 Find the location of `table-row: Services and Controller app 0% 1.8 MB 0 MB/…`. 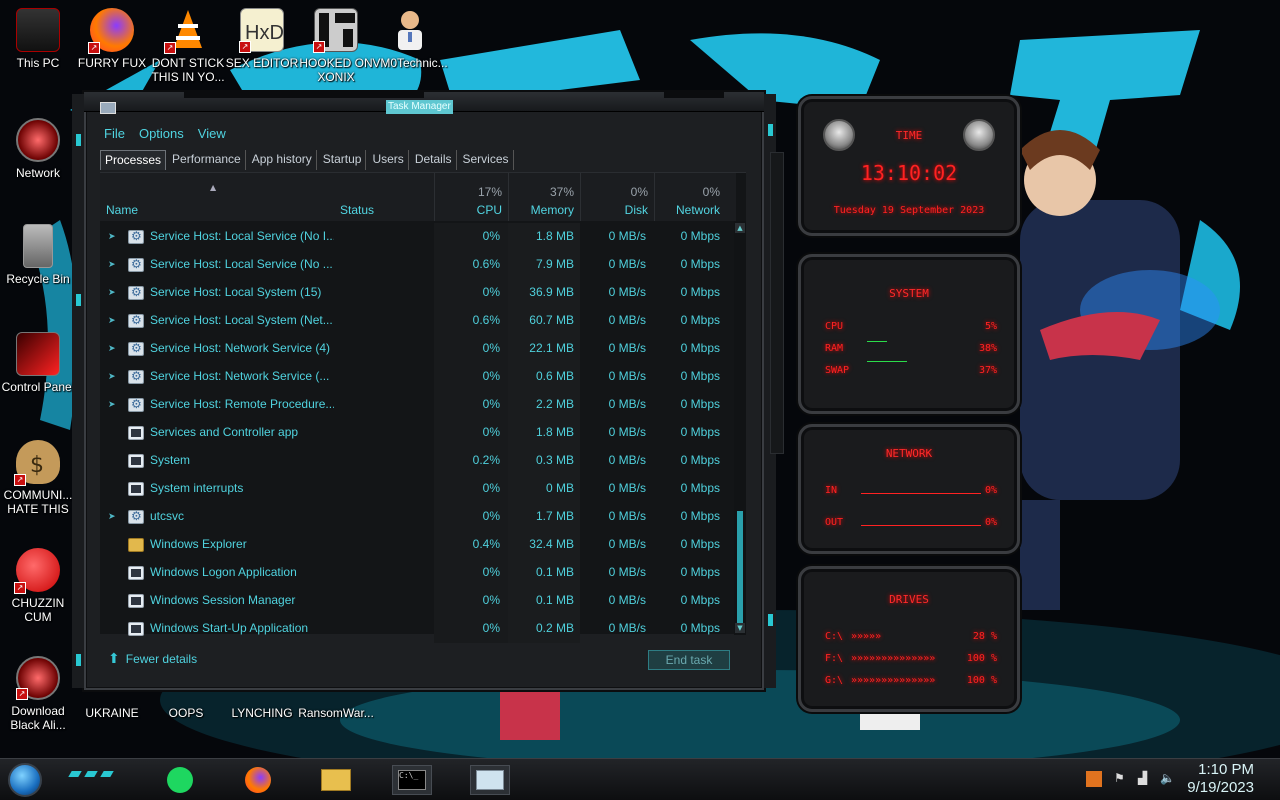

table-row: Services and Controller app 0% 1.8 MB 0 MB/… is located at coordinates (418, 433).